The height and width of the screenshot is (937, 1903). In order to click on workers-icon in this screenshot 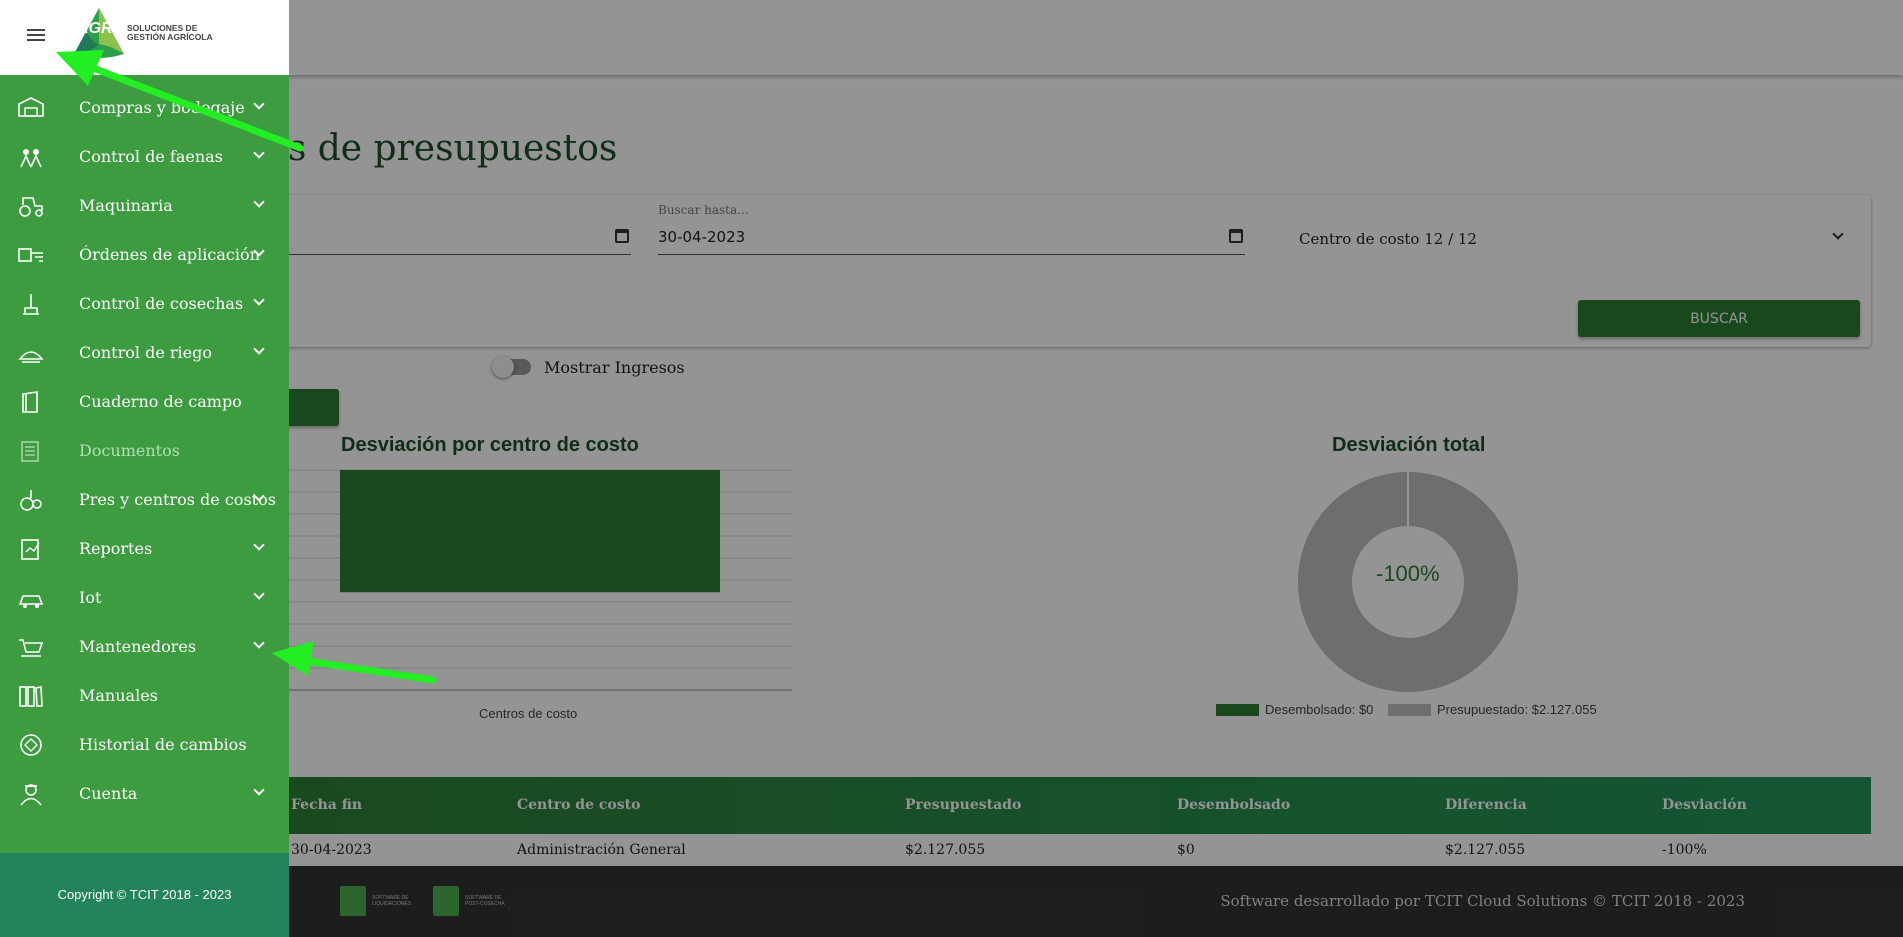, I will do `click(31, 158)`.